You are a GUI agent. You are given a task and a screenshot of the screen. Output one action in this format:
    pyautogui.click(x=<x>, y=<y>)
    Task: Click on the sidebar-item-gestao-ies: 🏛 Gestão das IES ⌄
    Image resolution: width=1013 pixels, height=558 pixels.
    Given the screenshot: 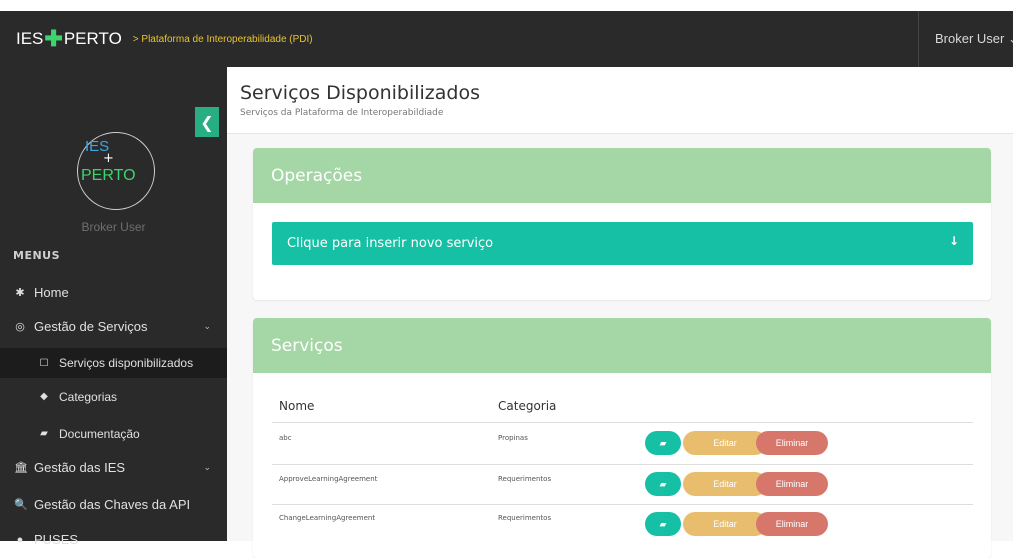 What is the action you would take?
    pyautogui.click(x=113, y=467)
    